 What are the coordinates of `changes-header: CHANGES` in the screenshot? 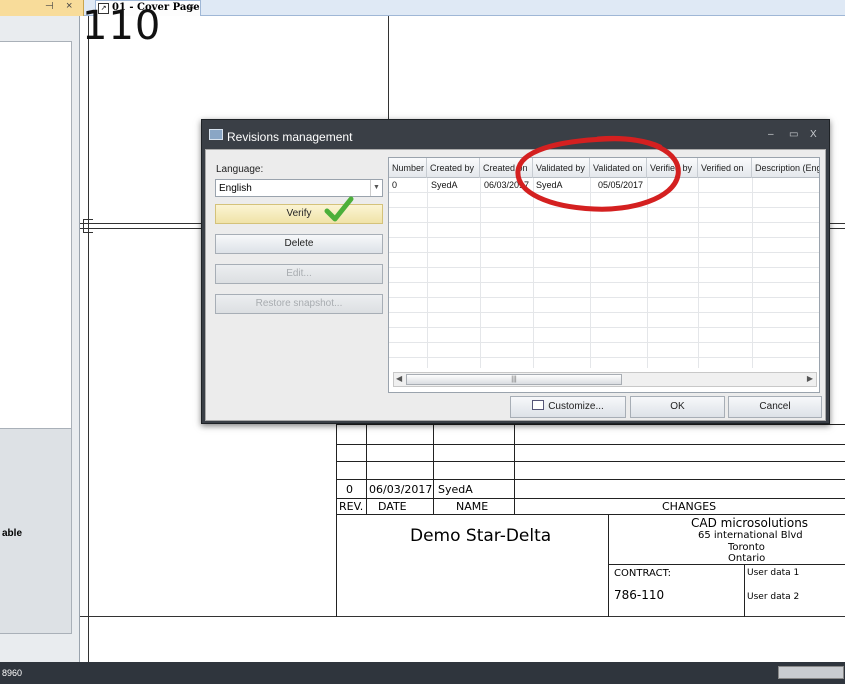 It's located at (689, 506).